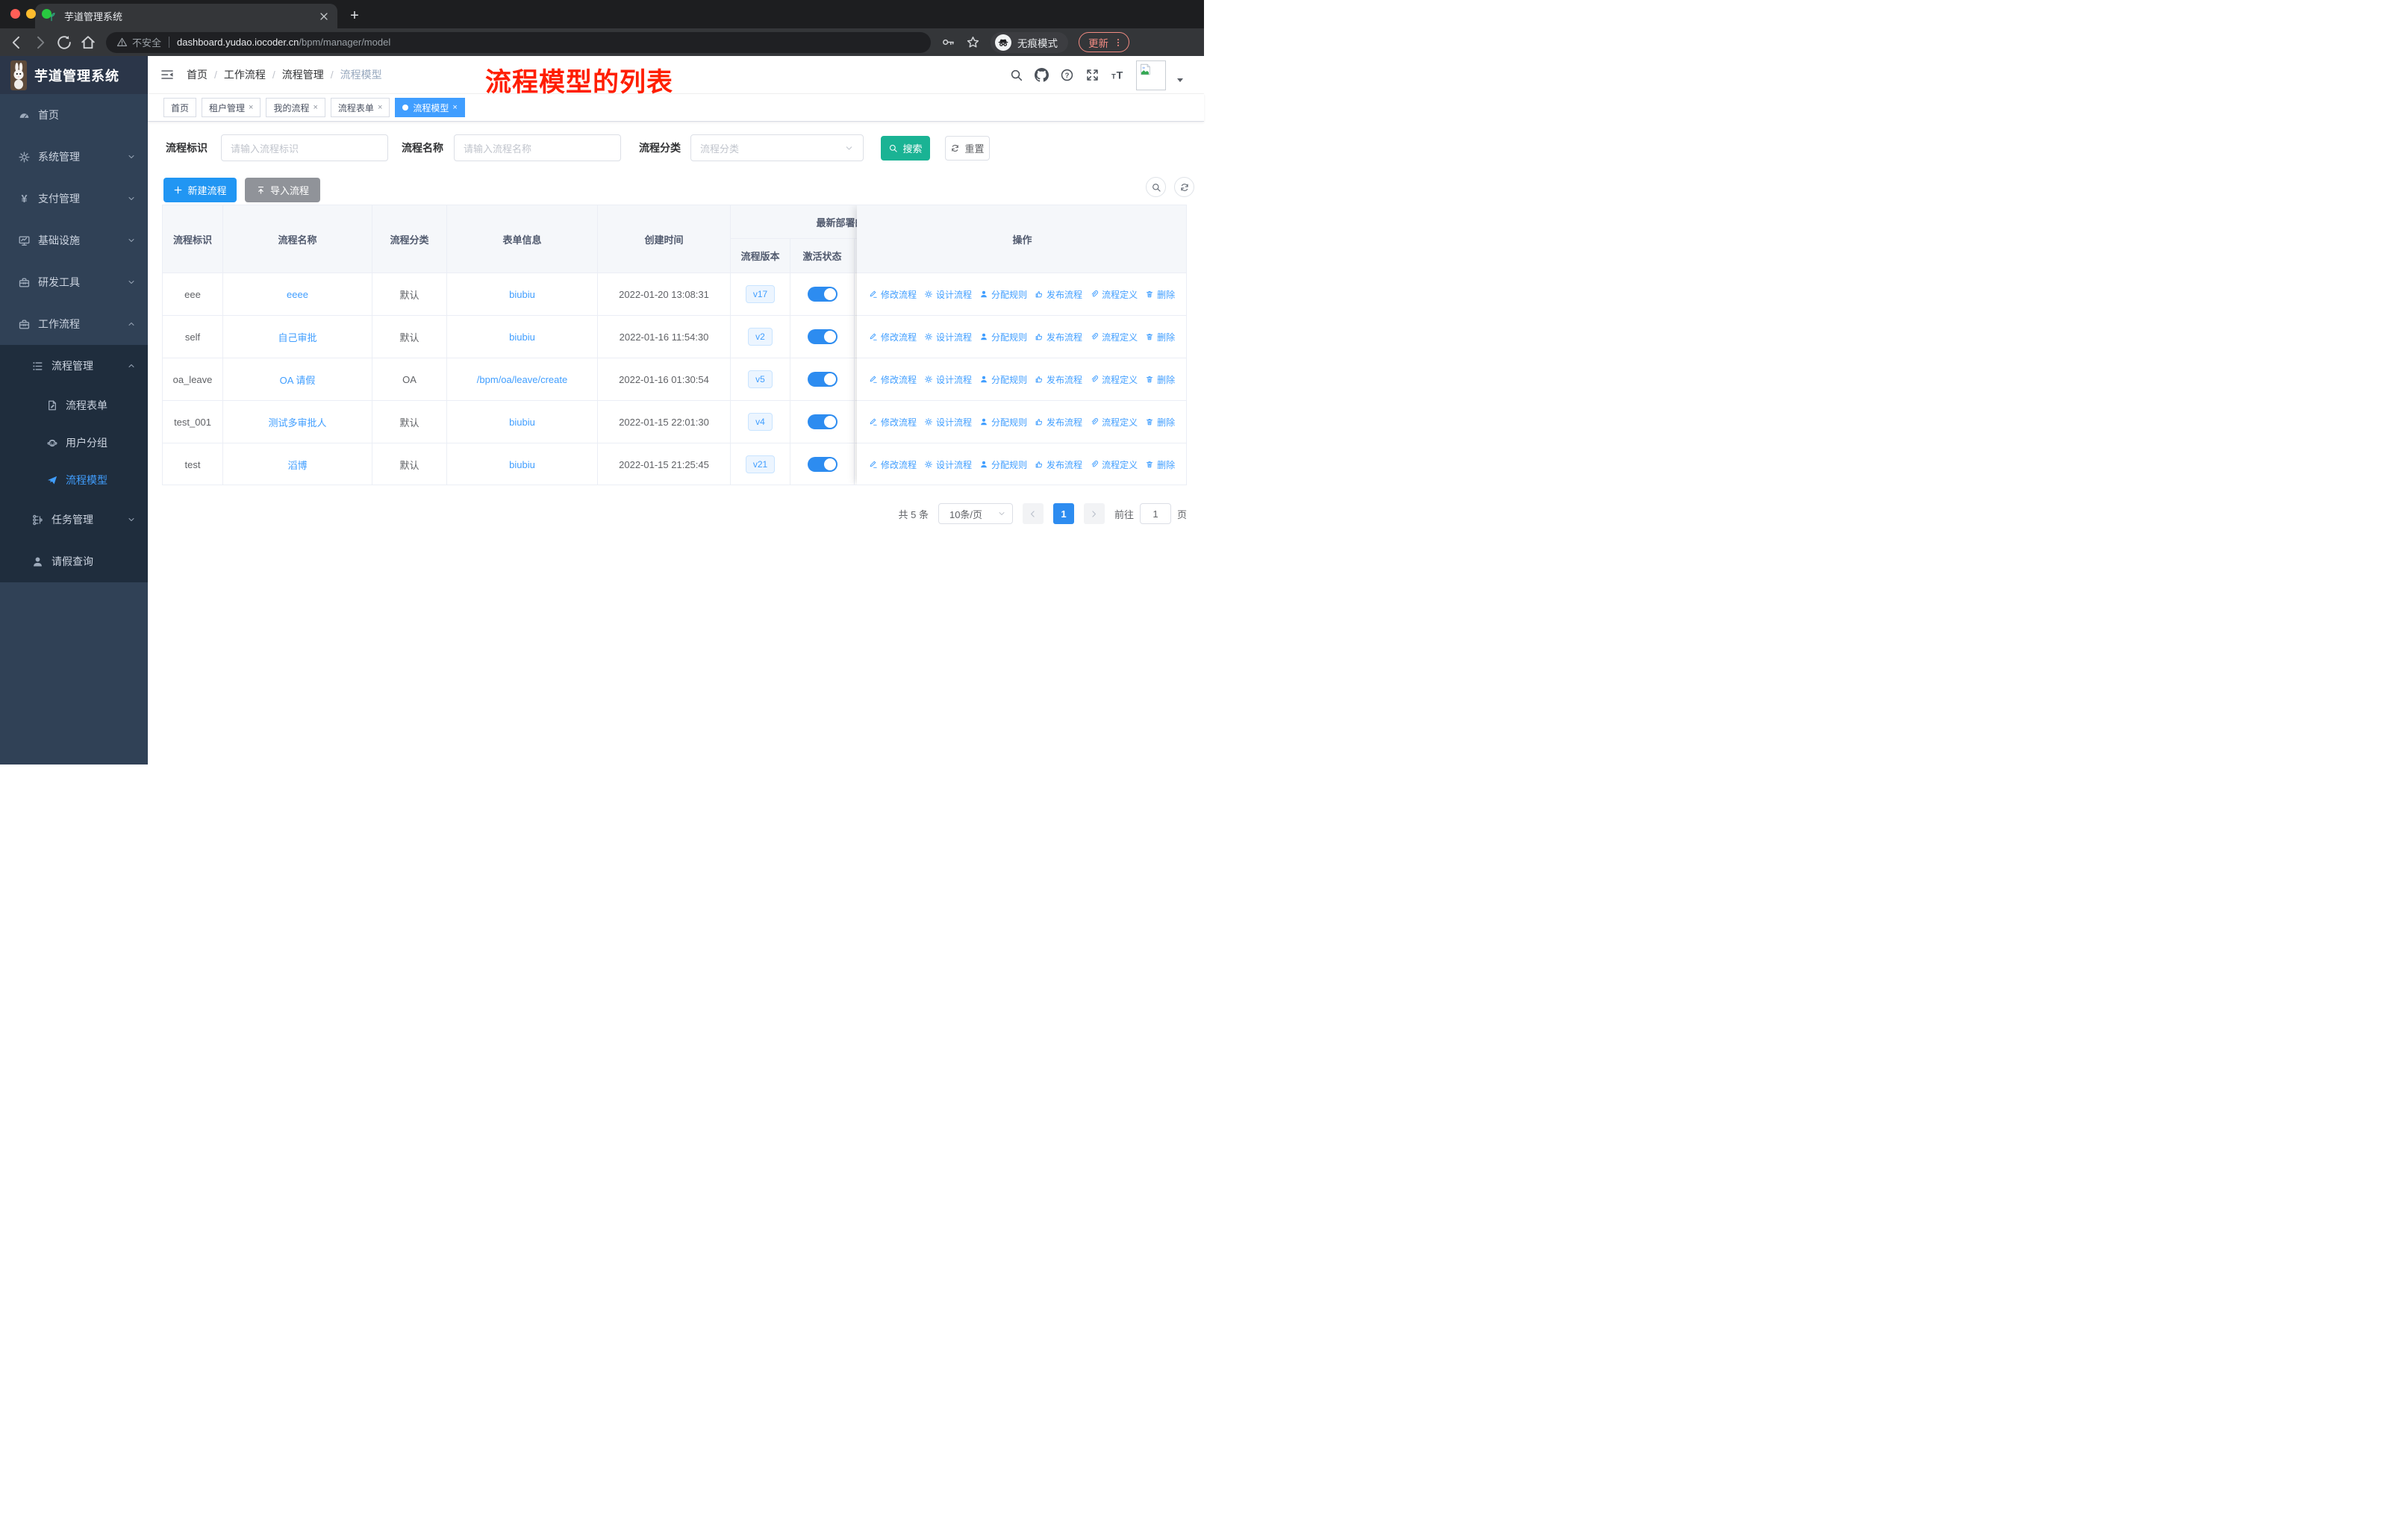  Describe the element at coordinates (74, 282) in the screenshot. I see `sidebar-item-dev-tools: 研发工具` at that location.